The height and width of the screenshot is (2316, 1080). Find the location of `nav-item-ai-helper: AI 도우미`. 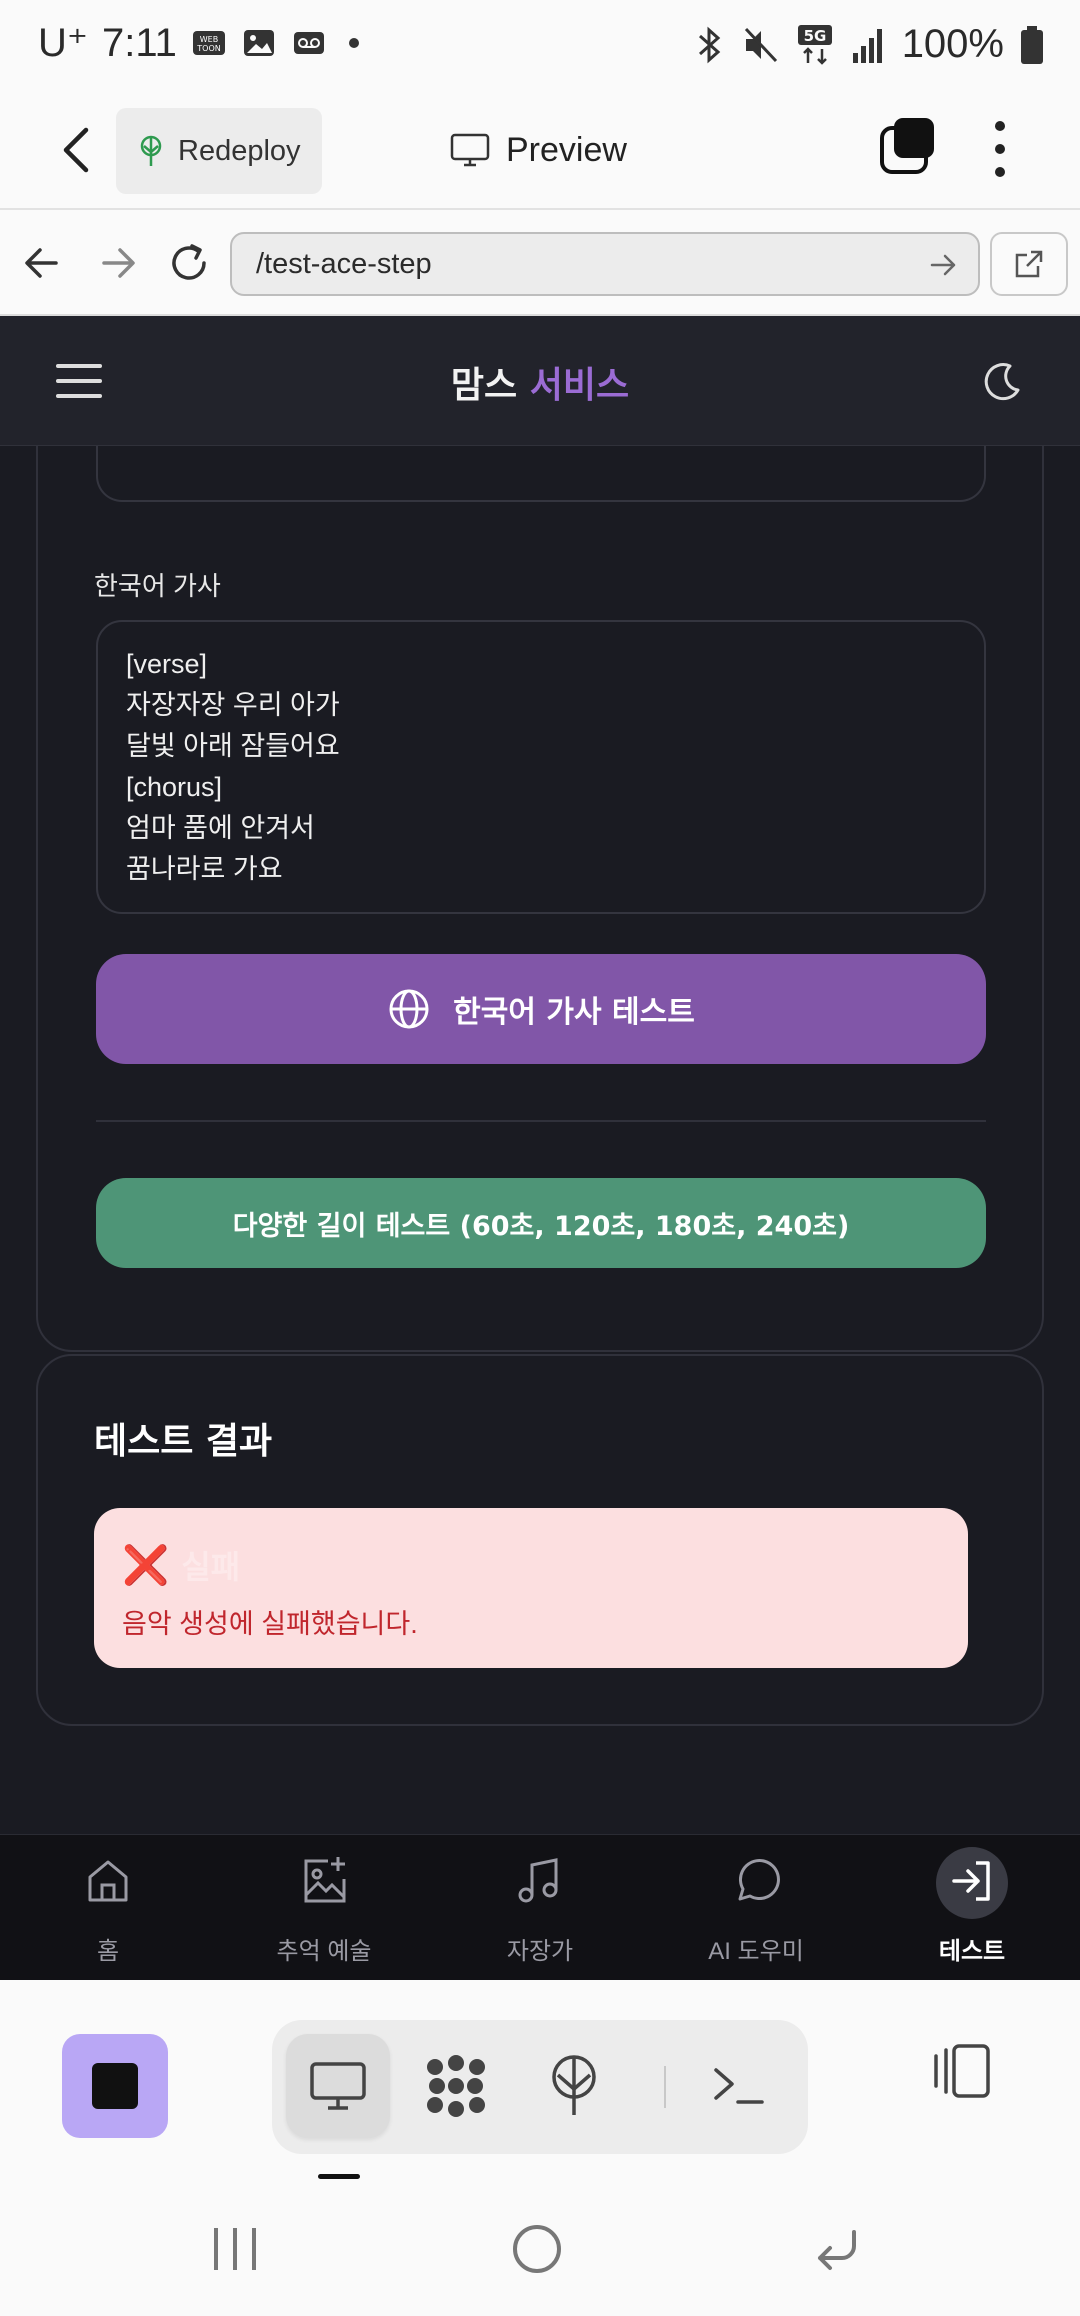

nav-item-ai-helper: AI 도우미 is located at coordinates (756, 1908).